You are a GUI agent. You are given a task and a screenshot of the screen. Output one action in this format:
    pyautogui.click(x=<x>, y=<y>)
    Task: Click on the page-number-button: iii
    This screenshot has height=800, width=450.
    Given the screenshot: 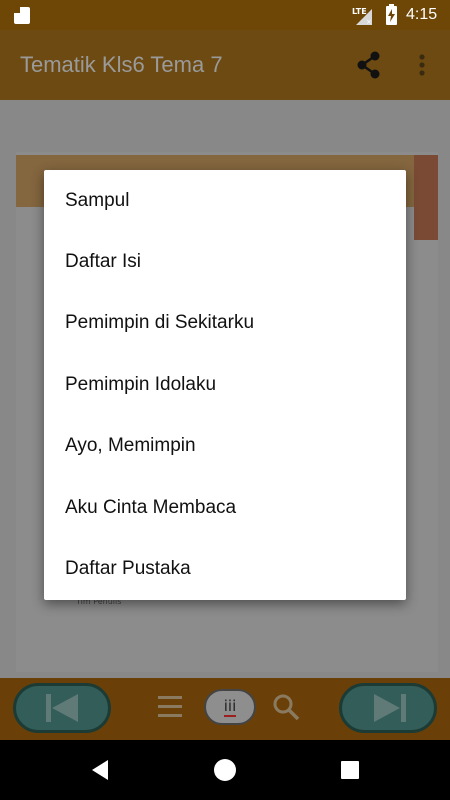 What is the action you would take?
    pyautogui.click(x=230, y=707)
    